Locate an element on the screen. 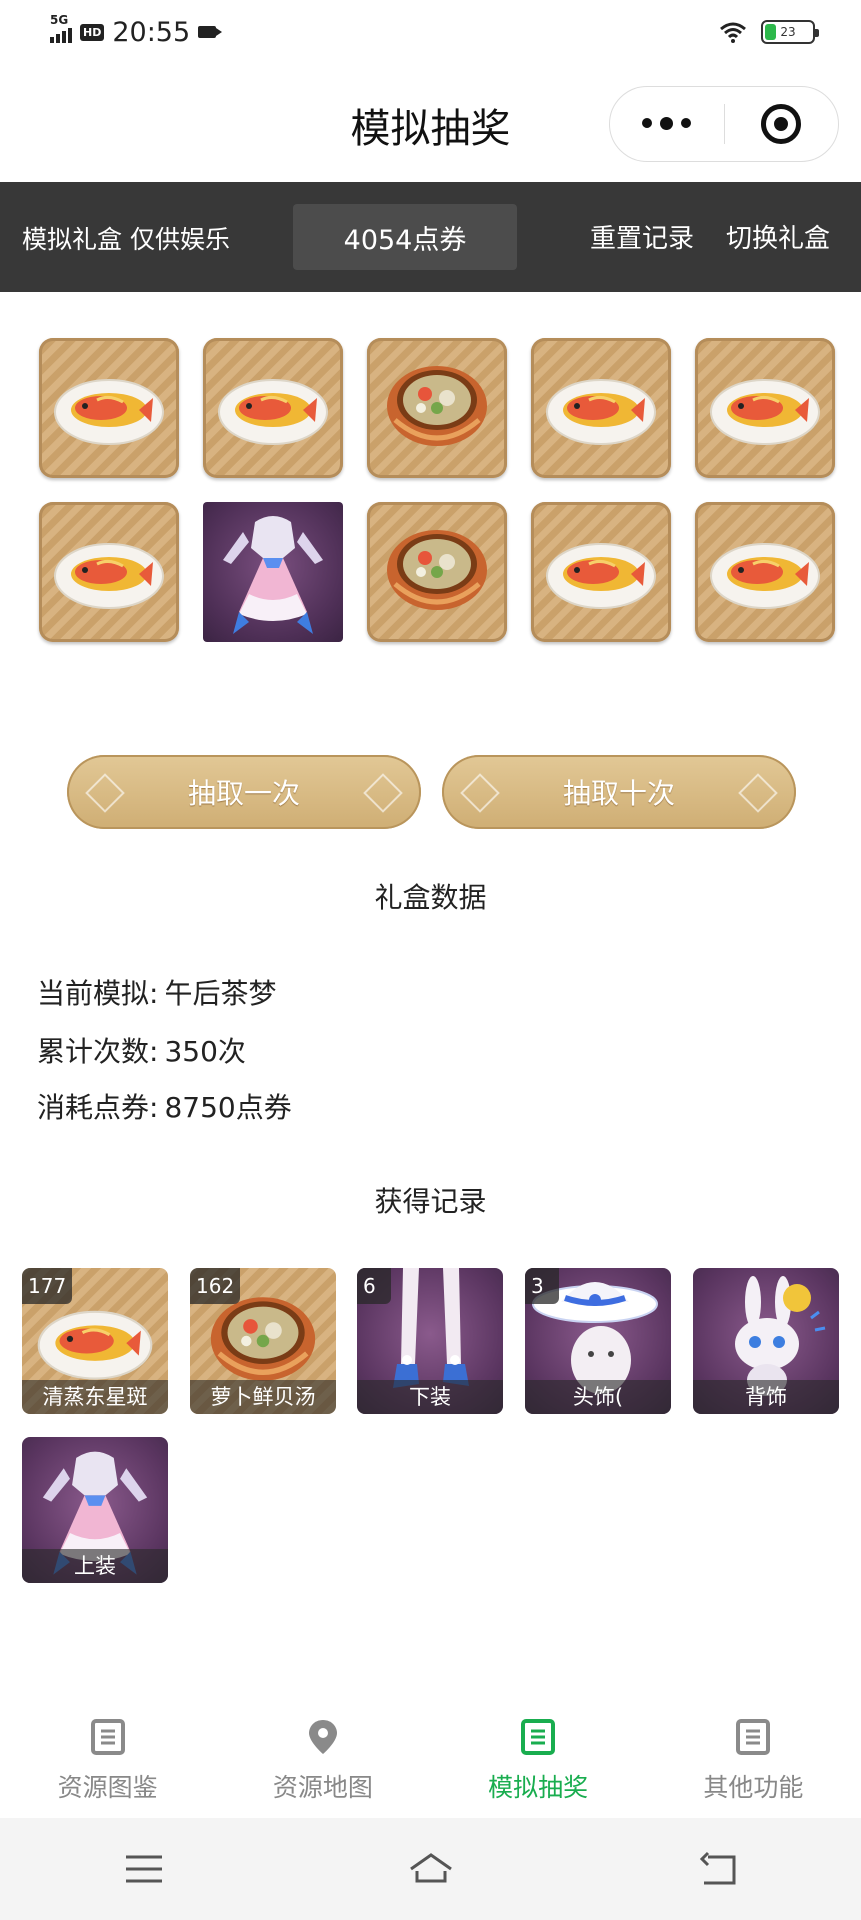  location-pin-icon is located at coordinates (322, 1737).